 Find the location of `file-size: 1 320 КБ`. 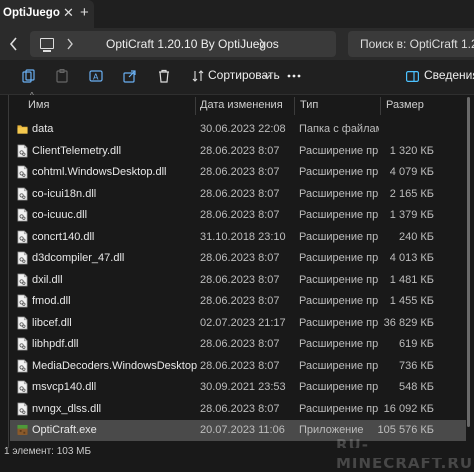

file-size: 1 320 КБ is located at coordinates (411, 150).